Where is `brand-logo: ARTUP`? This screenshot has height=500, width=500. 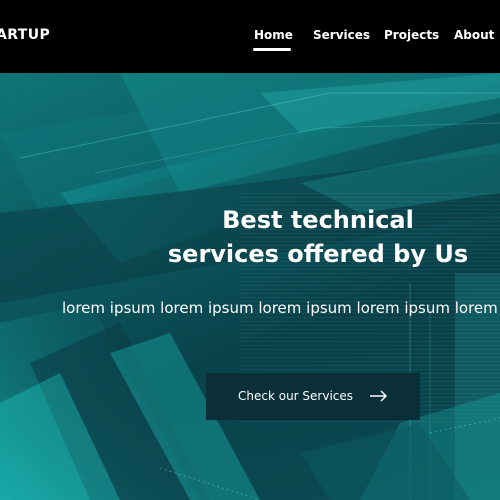
brand-logo: ARTUP is located at coordinates (25, 35).